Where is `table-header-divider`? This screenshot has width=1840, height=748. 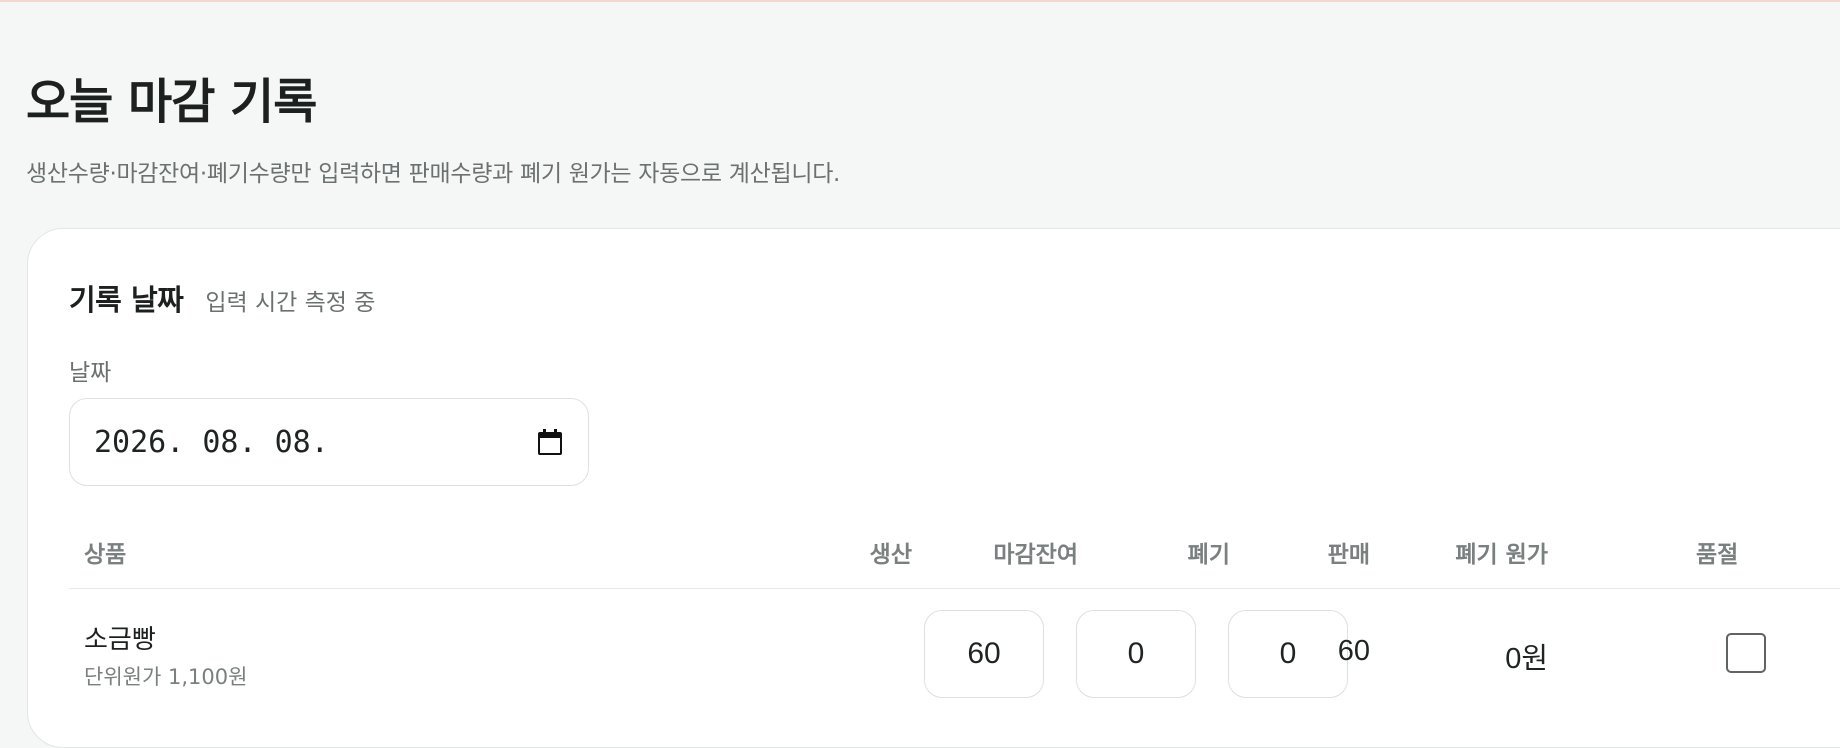 table-header-divider is located at coordinates (954, 588).